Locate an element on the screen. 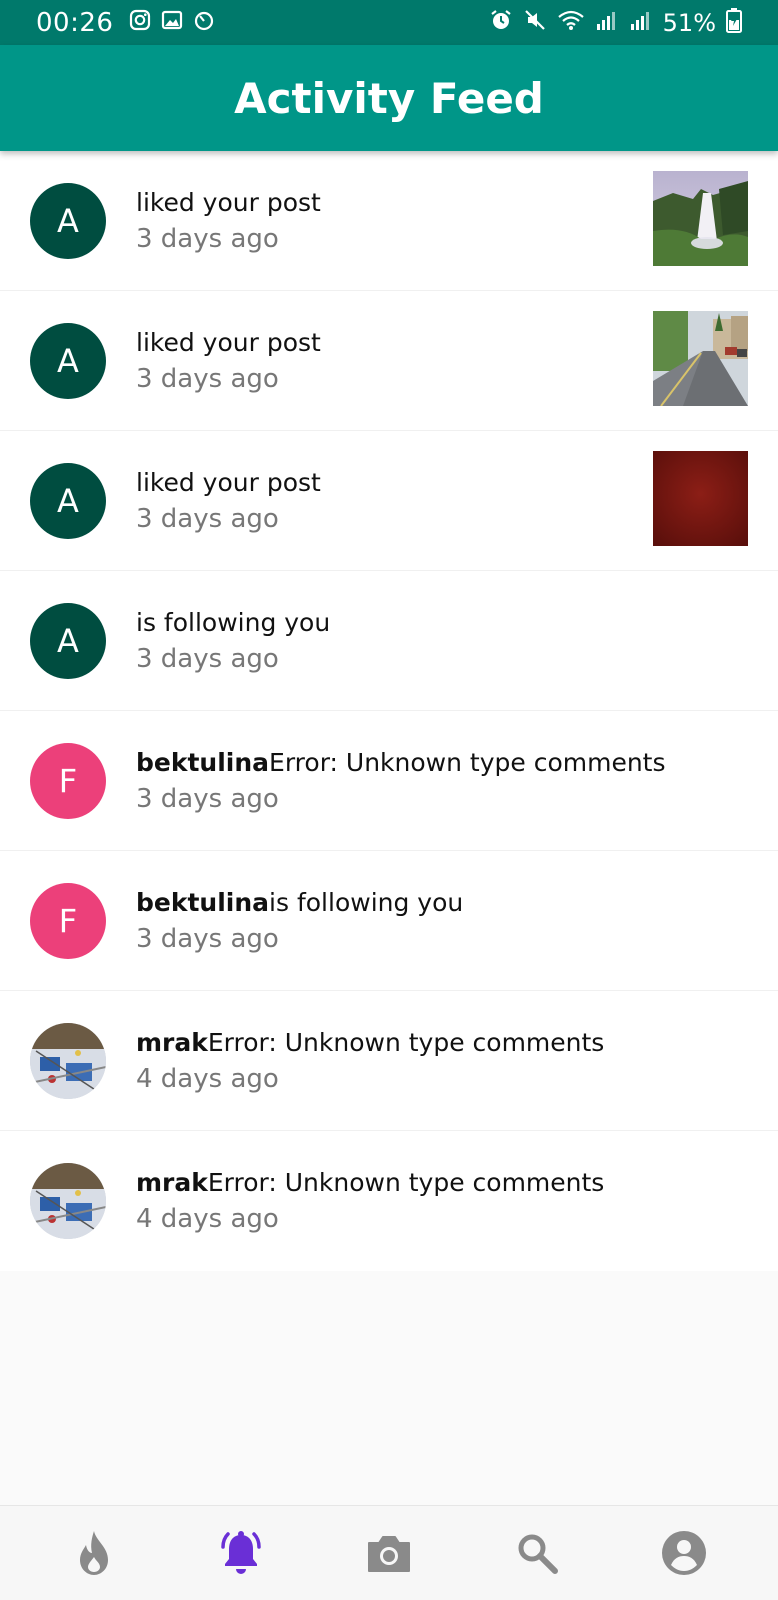 The image size is (778, 1600). nav-item-upload is located at coordinates (389, 1553).